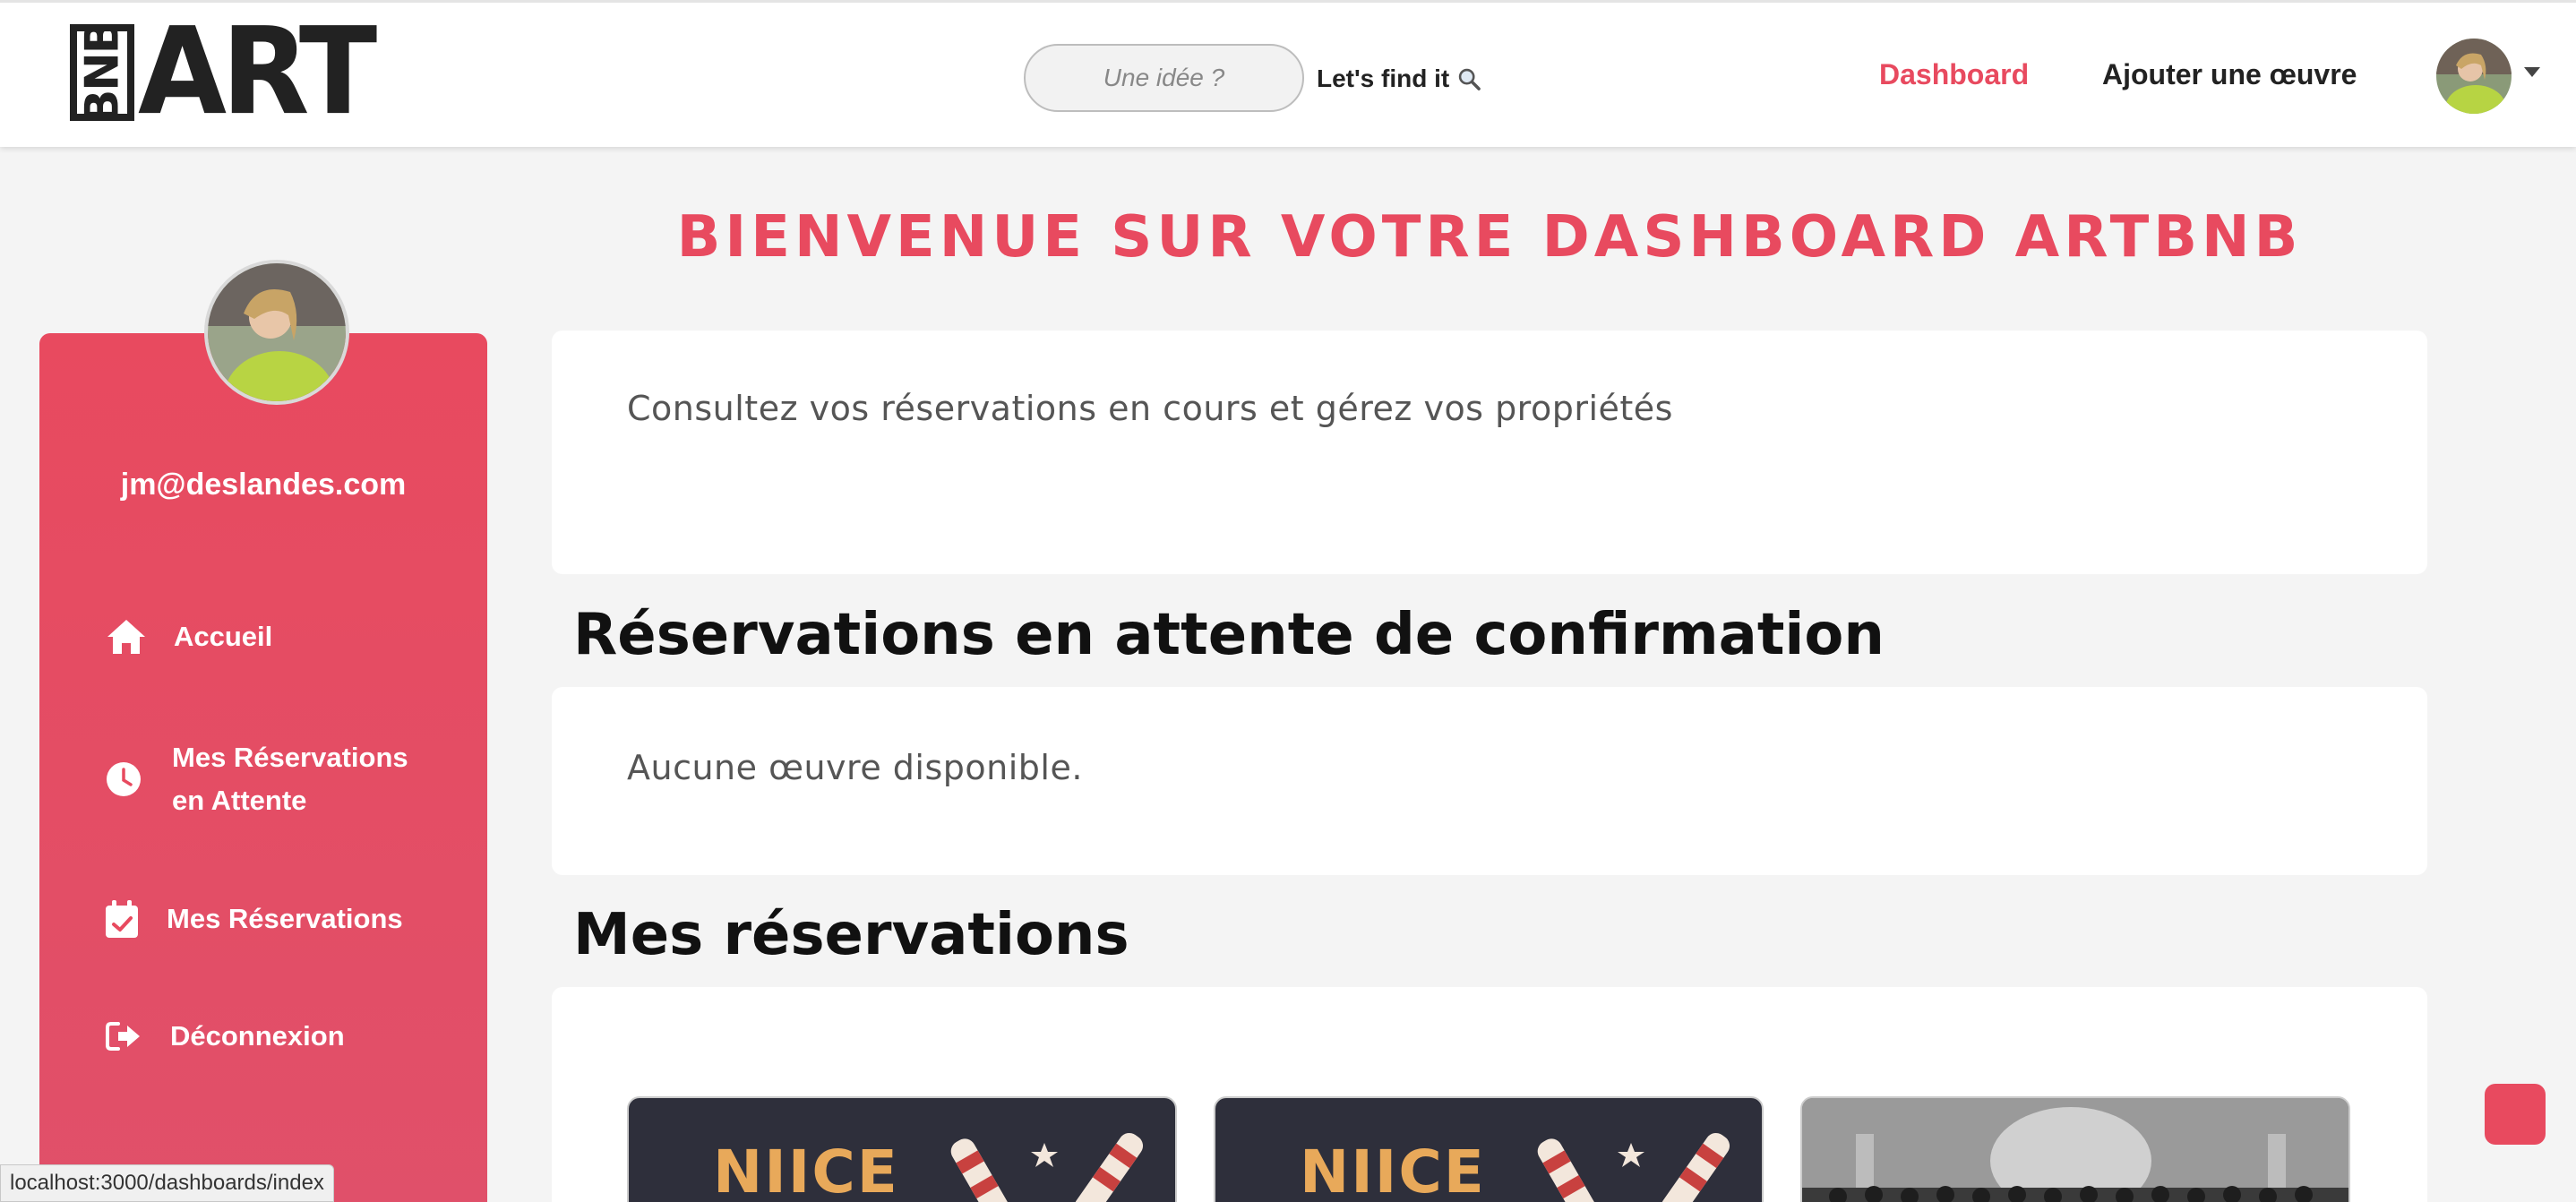 The height and width of the screenshot is (1202, 2576). What do you see at coordinates (1489, 237) in the screenshot?
I see `page-title: BIENVENUE SUR VOTRE DASHBOARD ARTBNB` at bounding box center [1489, 237].